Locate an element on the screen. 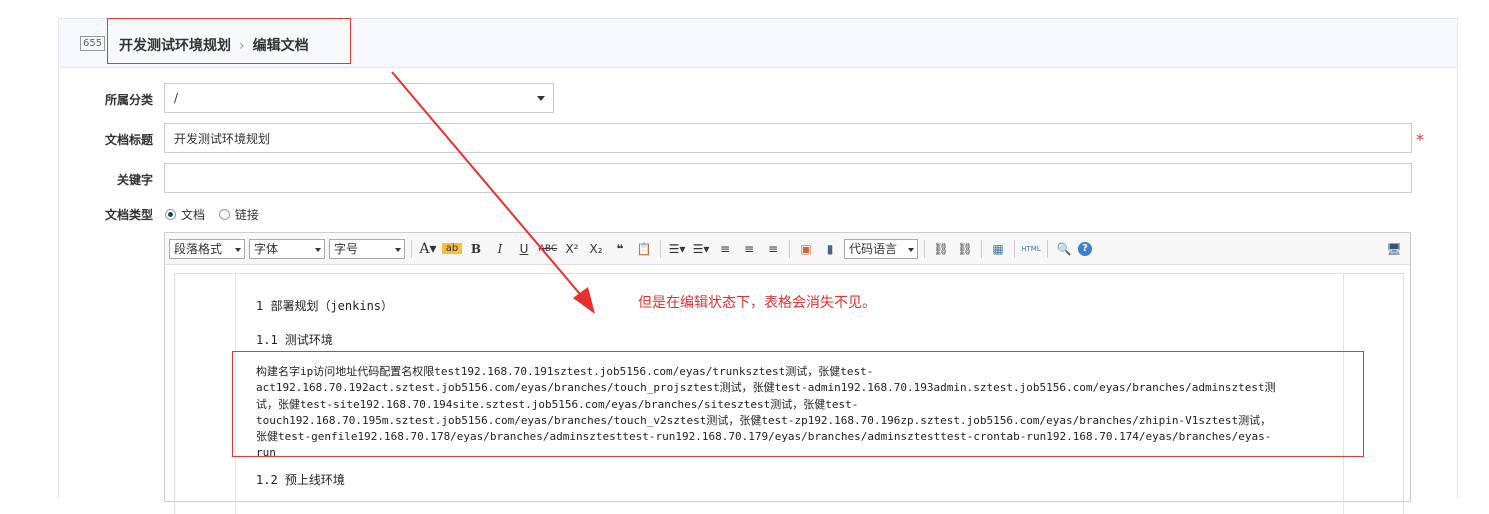 The height and width of the screenshot is (514, 1489). arrow-shaft is located at coordinates (488, 186).